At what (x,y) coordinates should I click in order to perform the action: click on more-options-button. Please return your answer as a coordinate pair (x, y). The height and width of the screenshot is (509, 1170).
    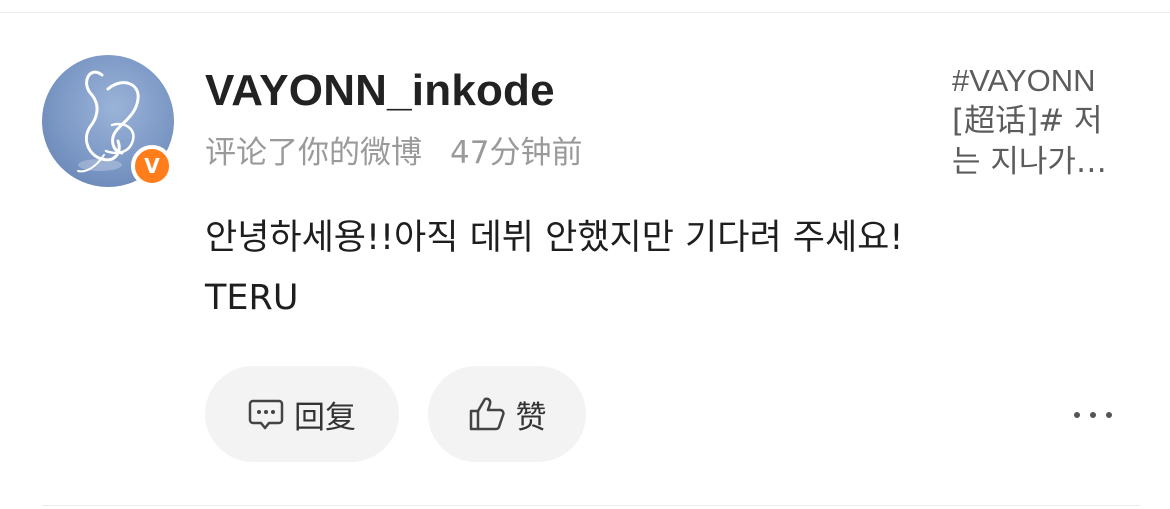
    Looking at the image, I should click on (1093, 415).